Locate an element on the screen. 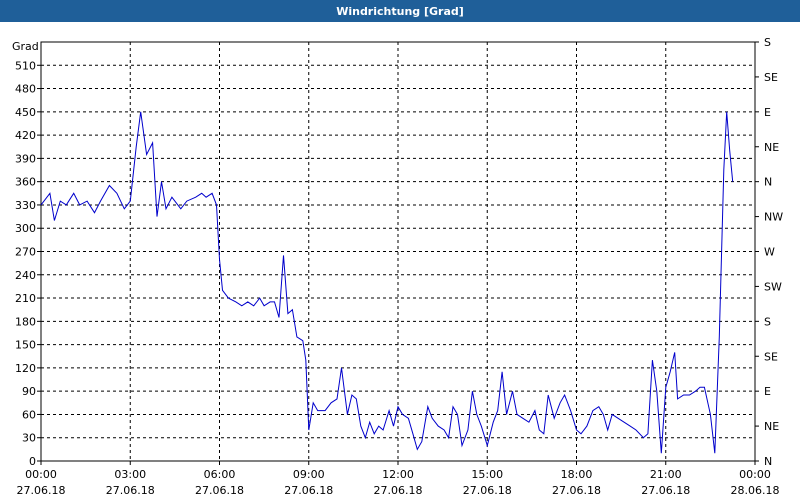 This screenshot has width=800, height=500. y-tick-label: 420 is located at coordinates (25, 135).